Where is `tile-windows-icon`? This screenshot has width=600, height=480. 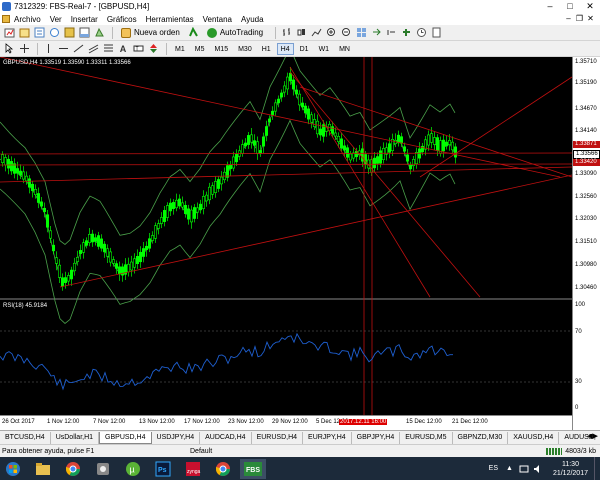 tile-windows-icon is located at coordinates (361, 33).